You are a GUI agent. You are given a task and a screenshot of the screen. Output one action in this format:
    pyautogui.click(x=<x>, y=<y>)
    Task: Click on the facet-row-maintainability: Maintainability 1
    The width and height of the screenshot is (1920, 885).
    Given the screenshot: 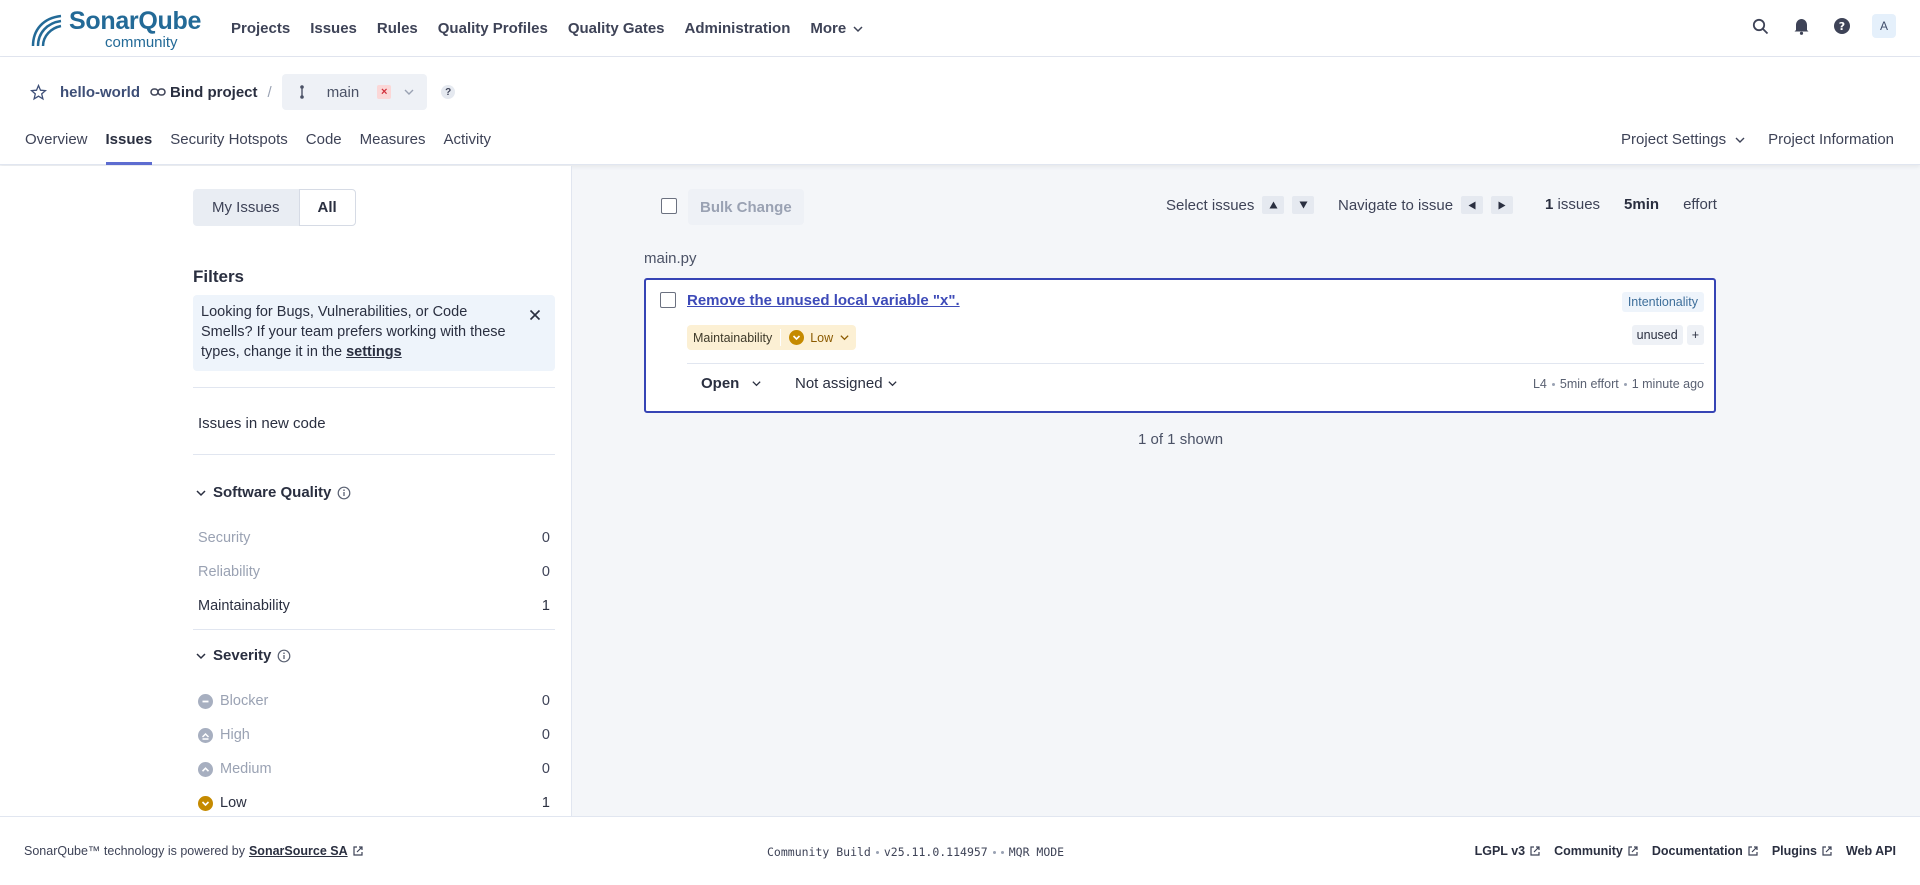 What is the action you would take?
    pyautogui.click(x=374, y=606)
    